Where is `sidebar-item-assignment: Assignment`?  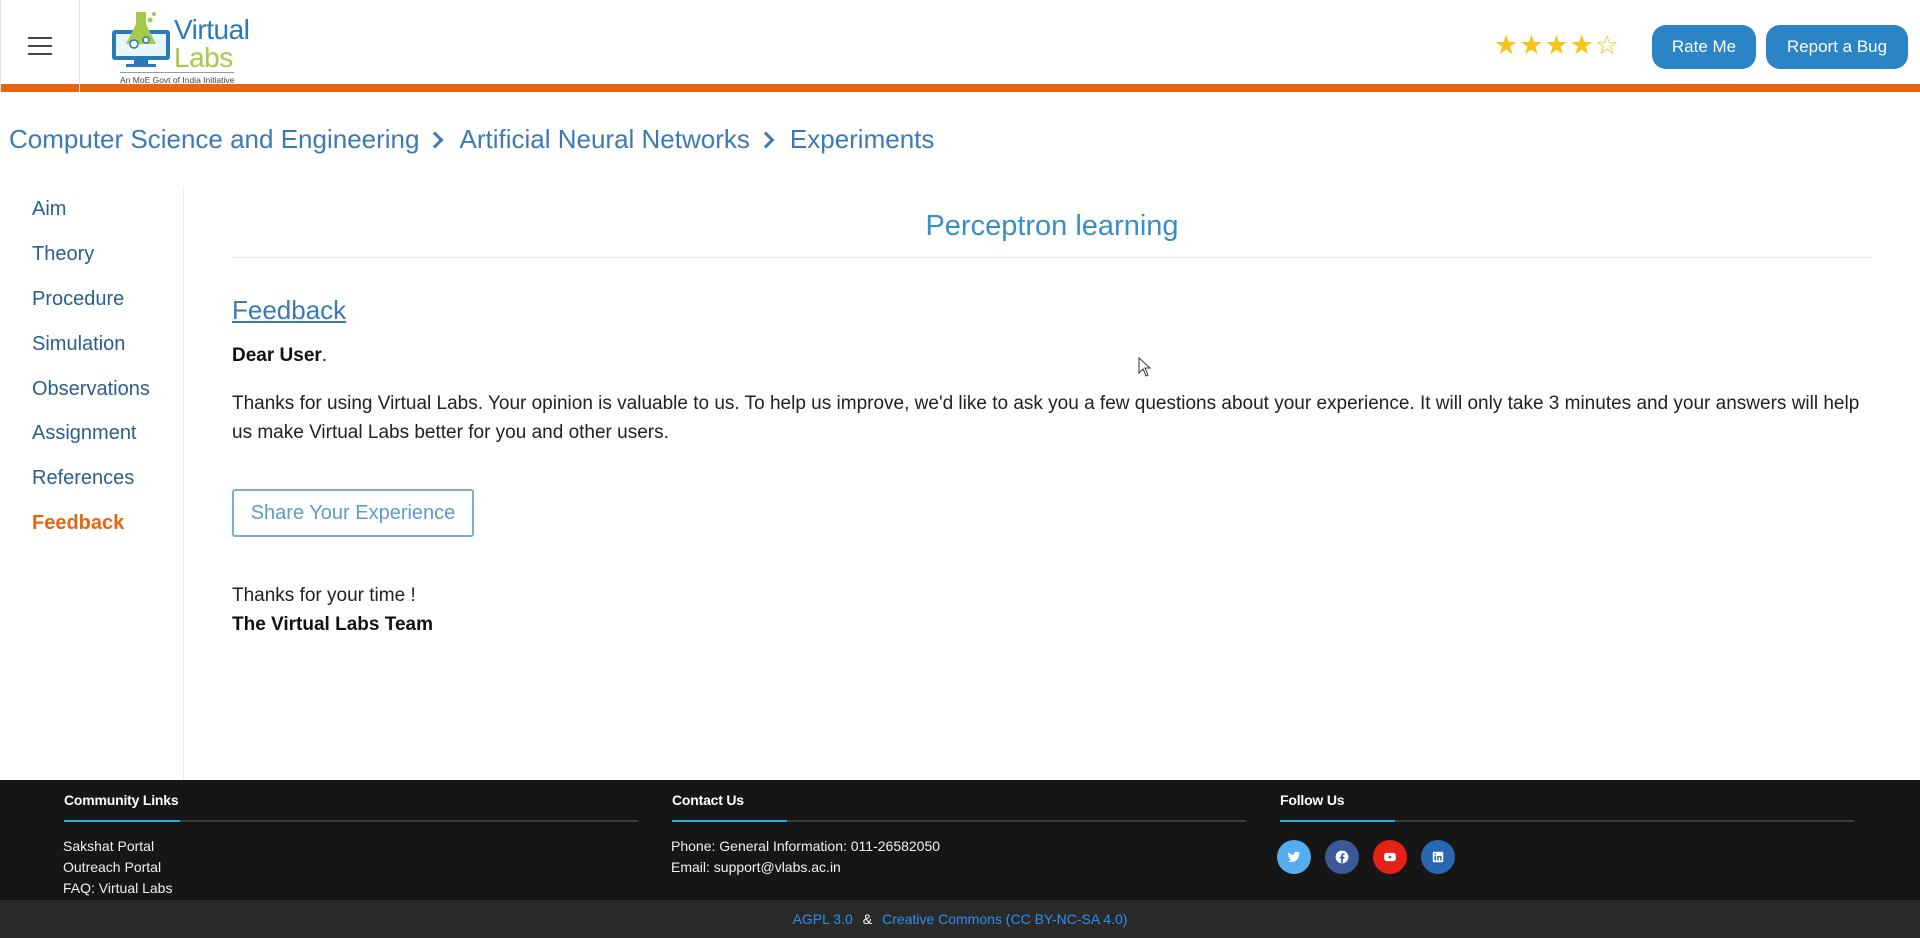 sidebar-item-assignment: Assignment is located at coordinates (84, 433).